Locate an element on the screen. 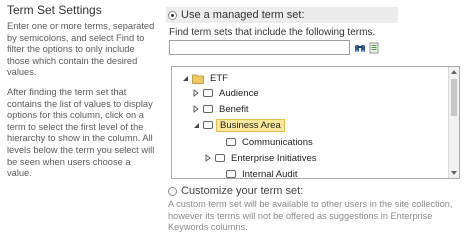 Image resolution: width=474 pixels, height=242 pixels. find-term-sets-row is located at coordinates (321, 47).